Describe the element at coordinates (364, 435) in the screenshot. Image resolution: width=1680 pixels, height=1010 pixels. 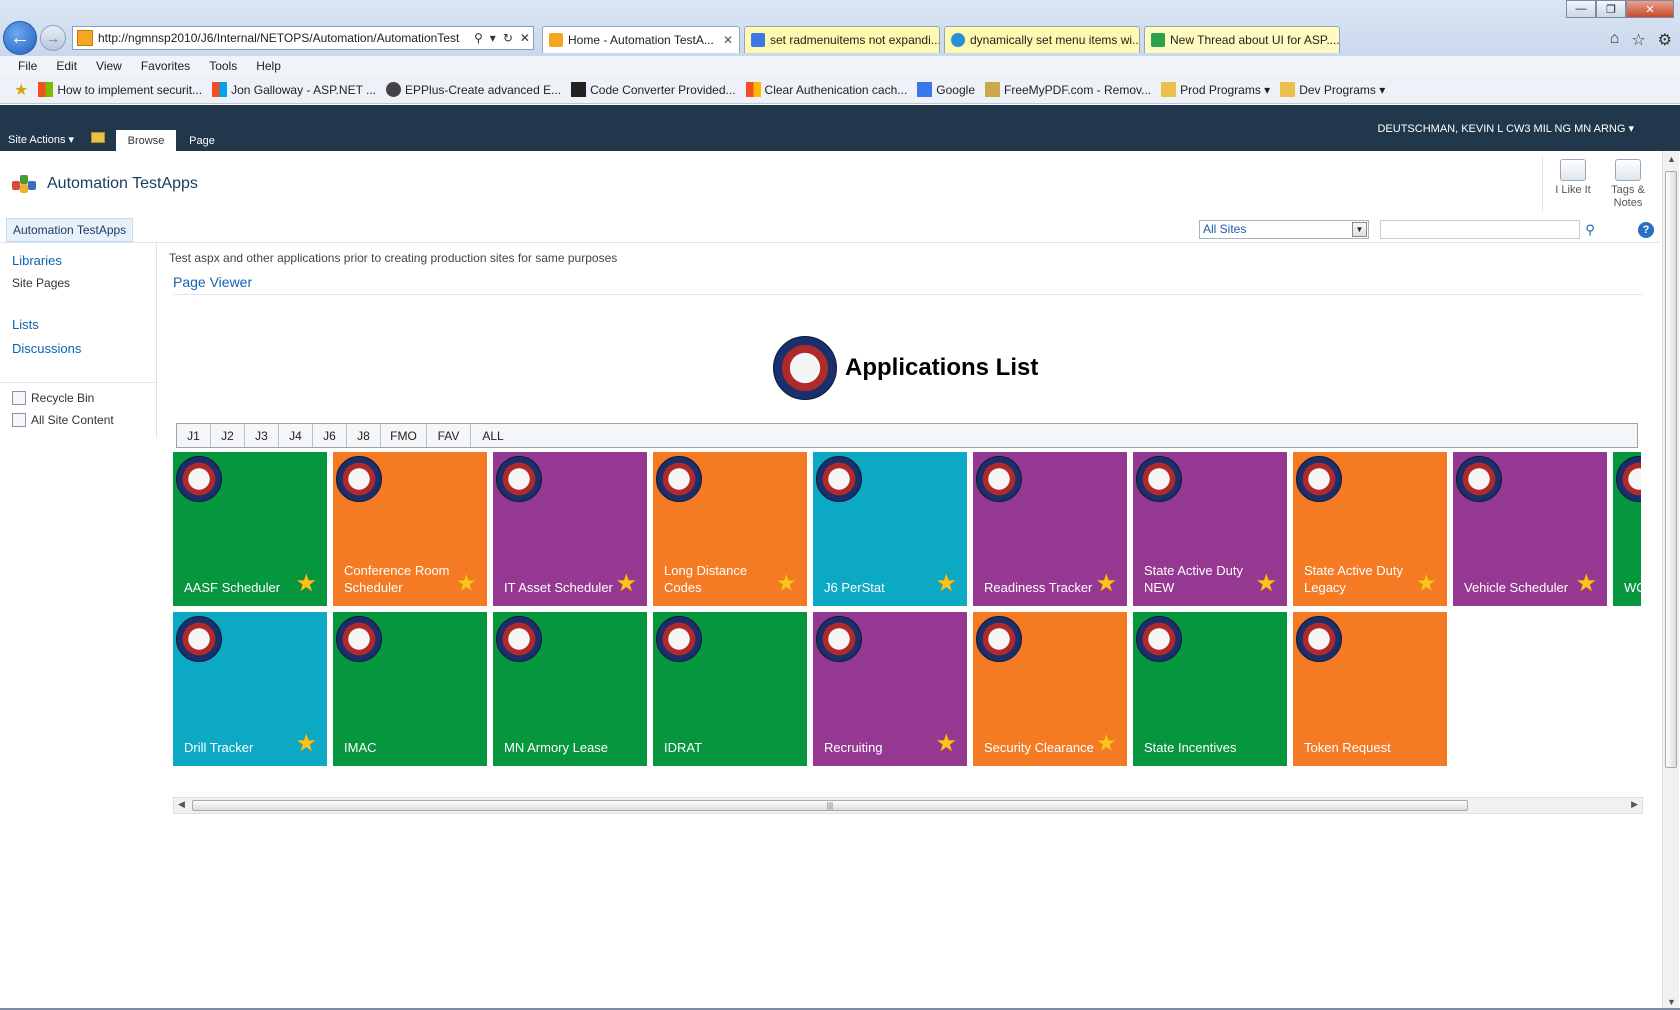
I see `filter-j8: J8` at that location.